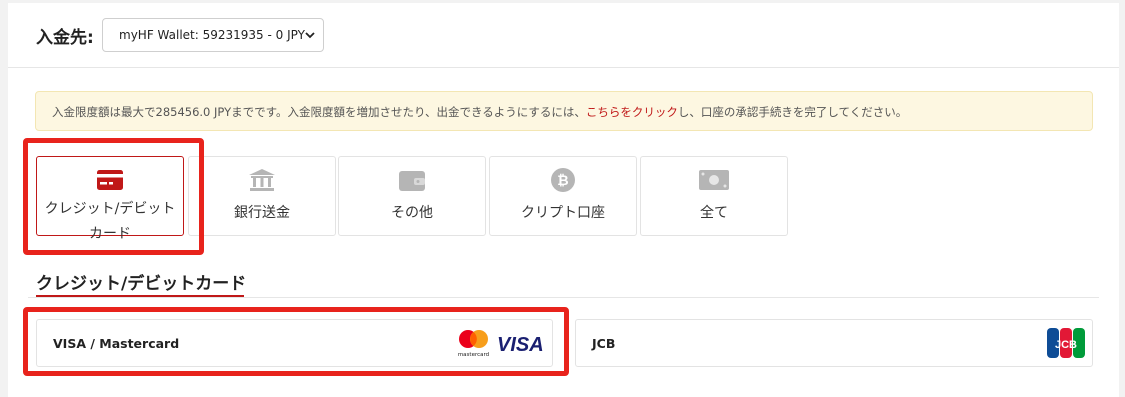 This screenshot has width=1125, height=397. I want to click on section-divider, so click(563, 297).